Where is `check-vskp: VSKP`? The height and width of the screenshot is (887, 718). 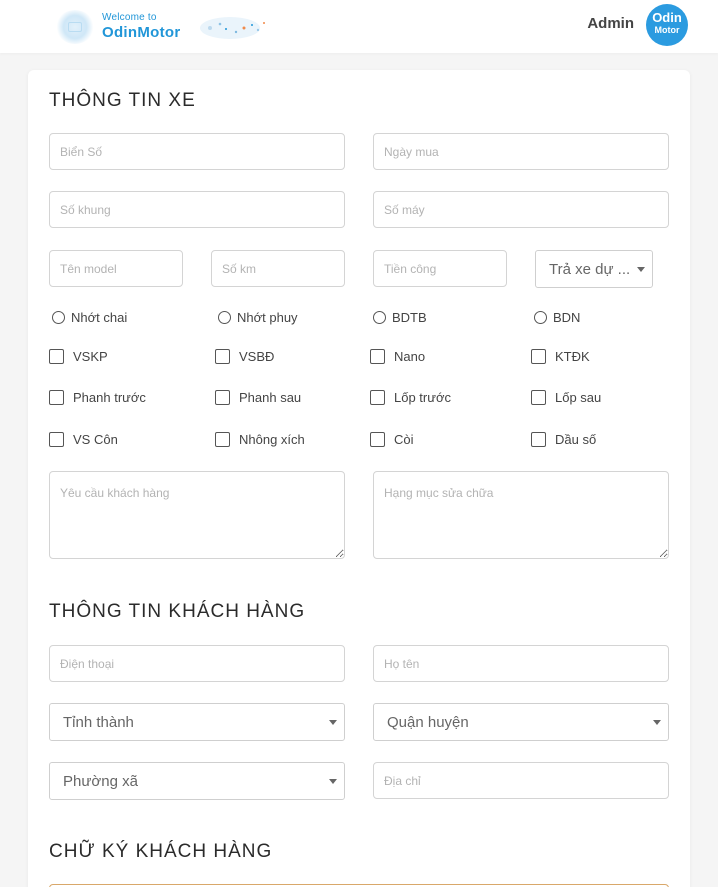
check-vskp: VSKP is located at coordinates (78, 356).